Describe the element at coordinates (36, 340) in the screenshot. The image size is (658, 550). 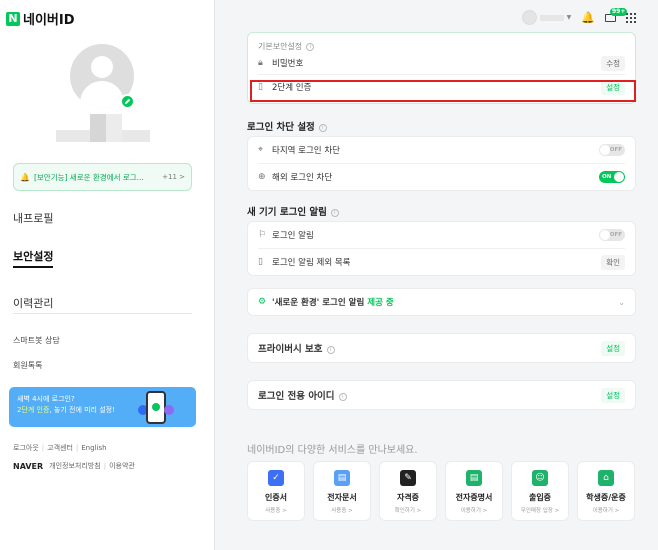
I see `sub-nav-smartbot: 스마트봇 상담` at that location.